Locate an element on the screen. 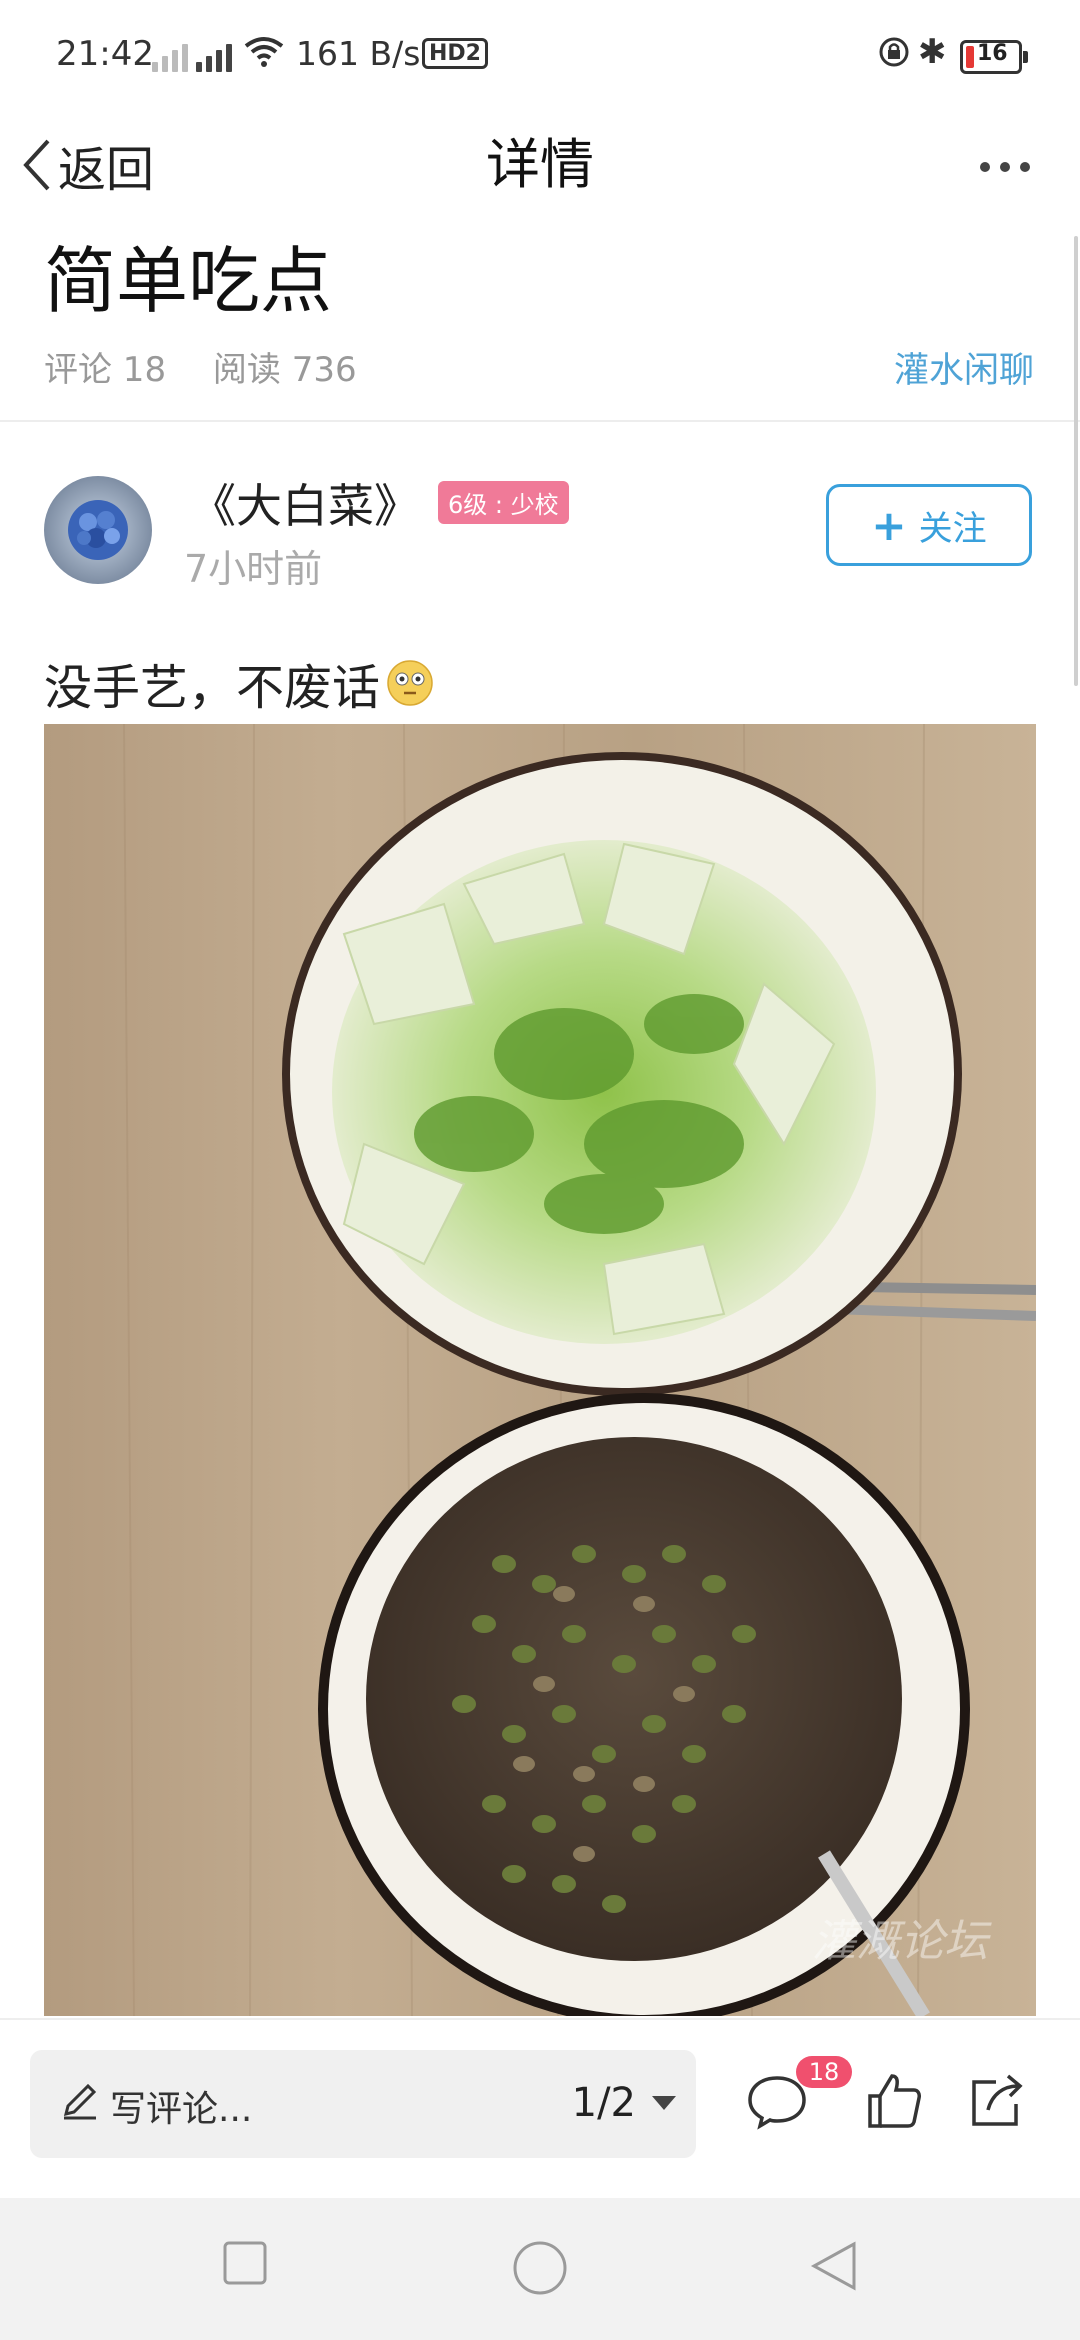 The width and height of the screenshot is (1080, 2340). post-meta: 评论 18 阅读 736 is located at coordinates (218, 366).